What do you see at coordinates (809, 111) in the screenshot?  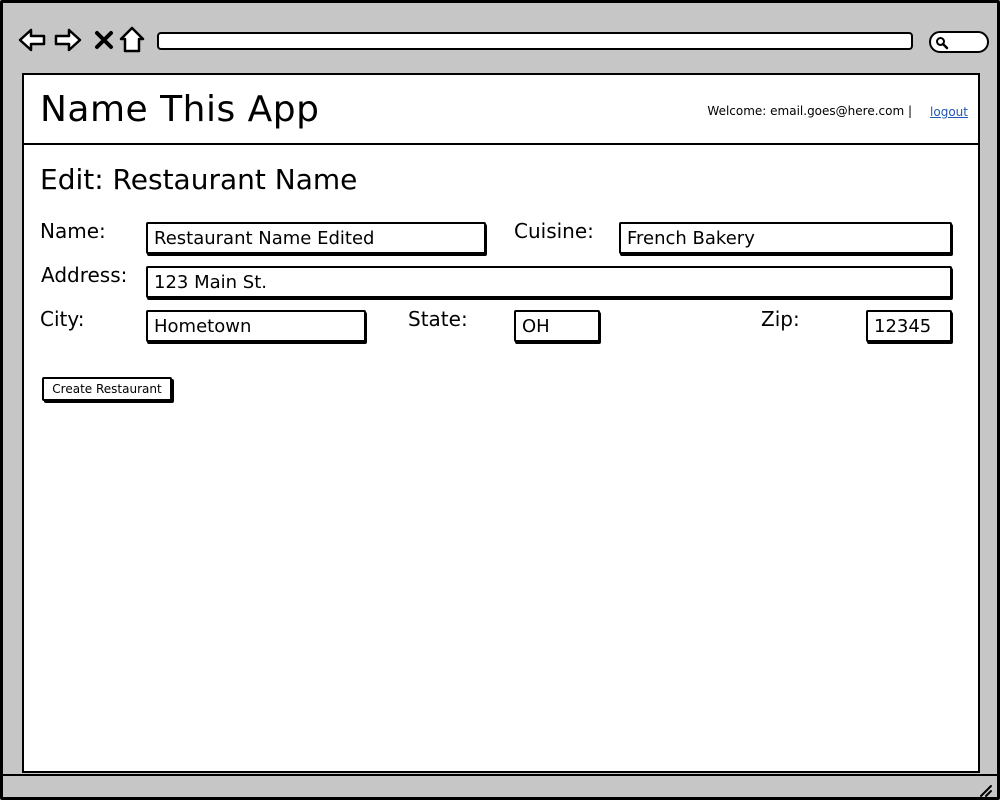 I see `welcome-text: Welcome: email.goes@here.com |` at bounding box center [809, 111].